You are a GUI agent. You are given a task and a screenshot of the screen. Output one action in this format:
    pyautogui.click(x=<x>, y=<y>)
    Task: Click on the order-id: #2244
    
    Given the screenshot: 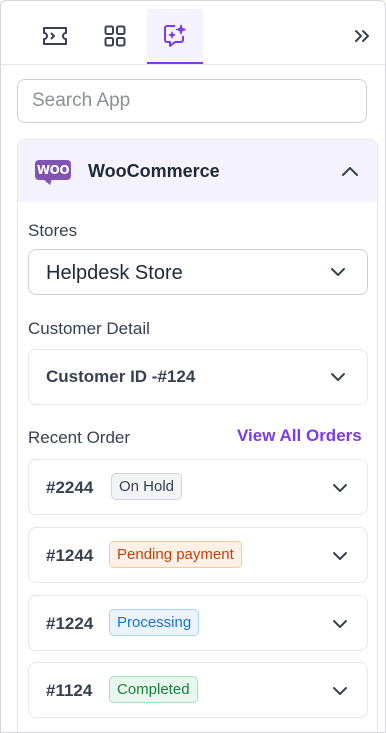 What is the action you would take?
    pyautogui.click(x=70, y=487)
    